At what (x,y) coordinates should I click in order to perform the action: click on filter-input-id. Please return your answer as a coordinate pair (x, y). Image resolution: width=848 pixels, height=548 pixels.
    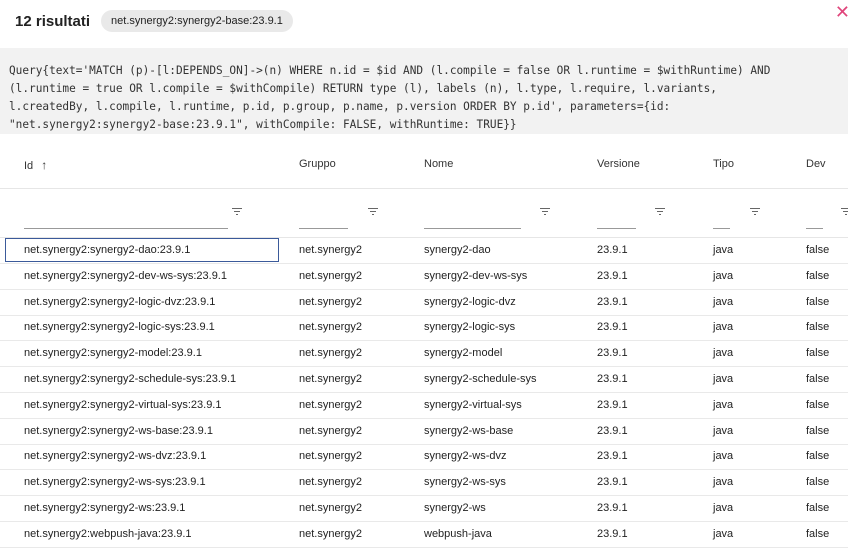
    Looking at the image, I should click on (126, 228).